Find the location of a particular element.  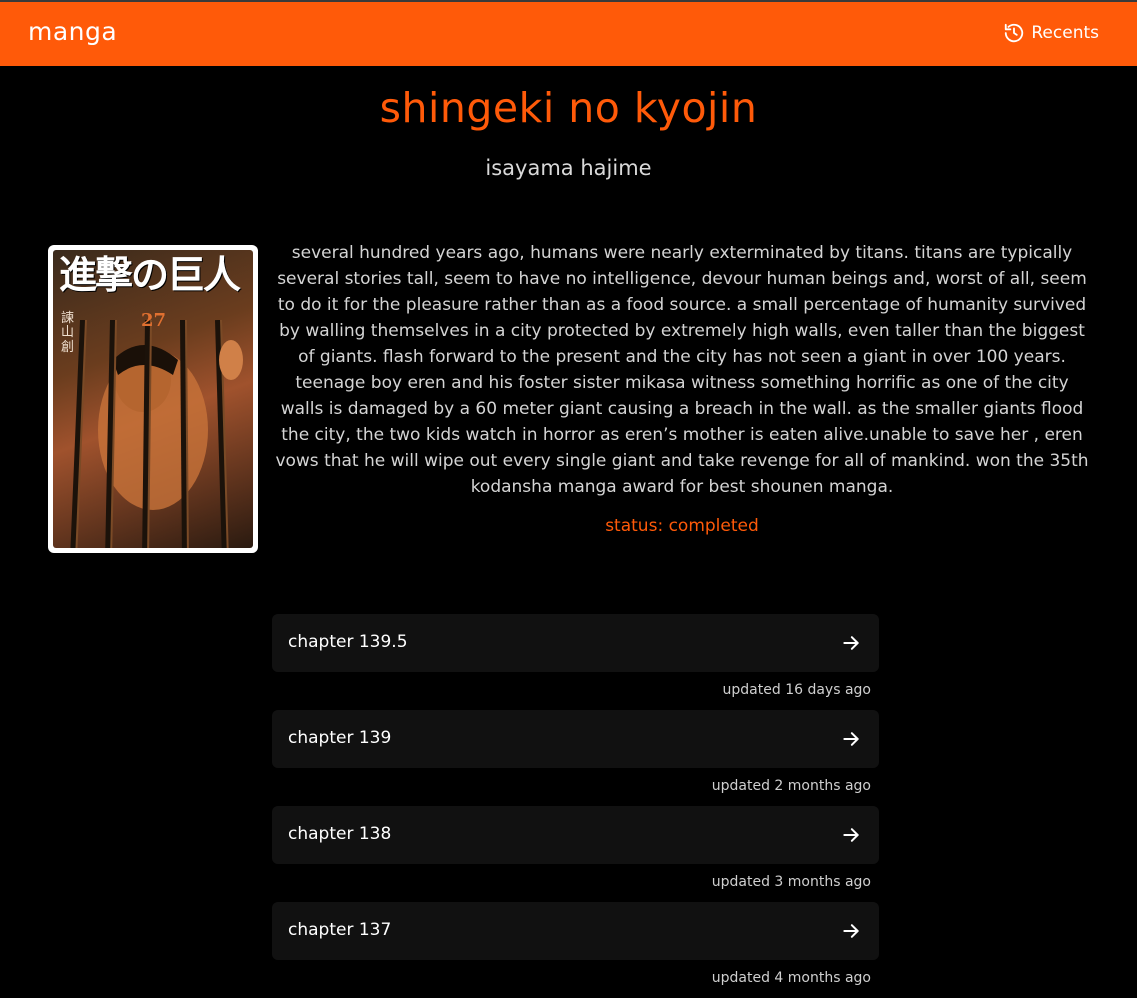

brand-logo: manga is located at coordinates (72, 31).